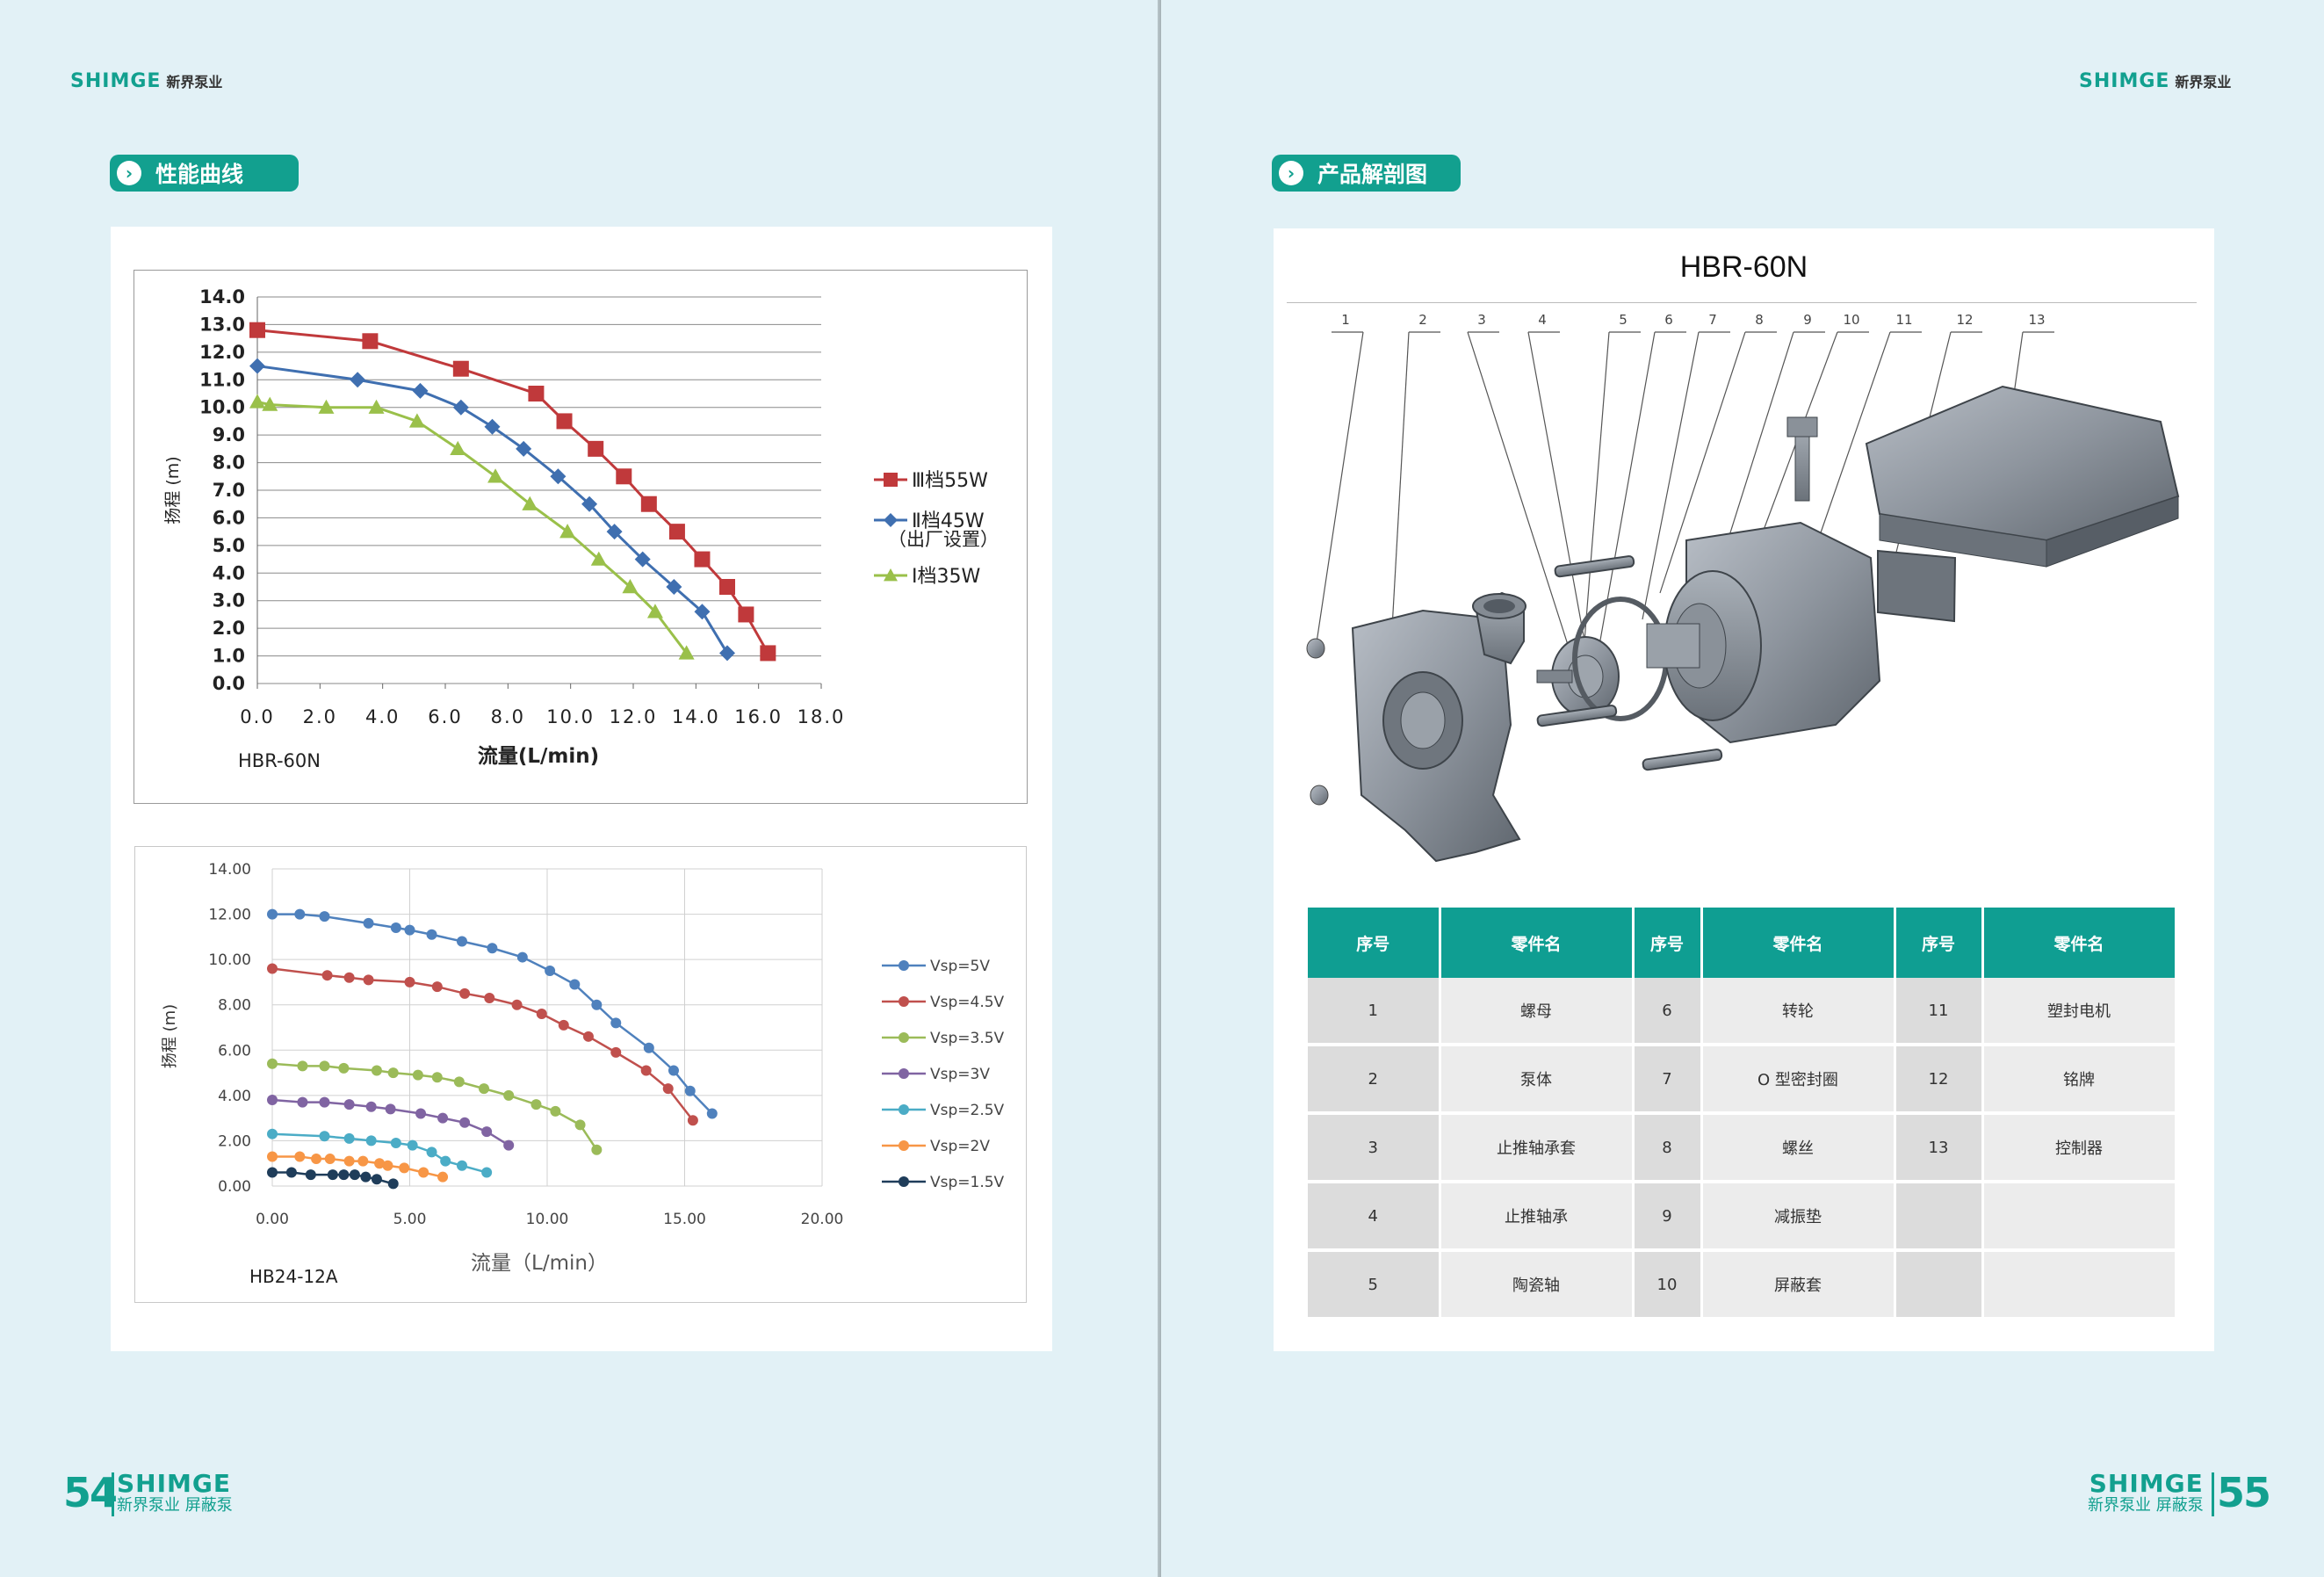 The height and width of the screenshot is (1577, 2324). Describe the element at coordinates (222, 407) in the screenshot. I see `y-tick-label: 10.0` at that location.